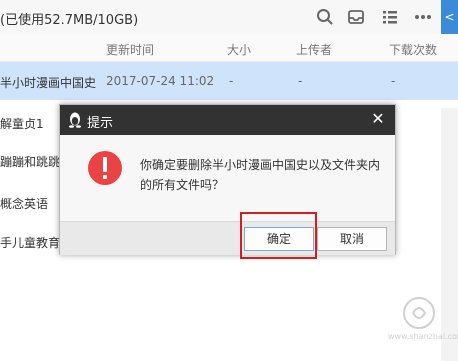 The height and width of the screenshot is (361, 458). I want to click on column-header-time: 更新时间, so click(130, 49).